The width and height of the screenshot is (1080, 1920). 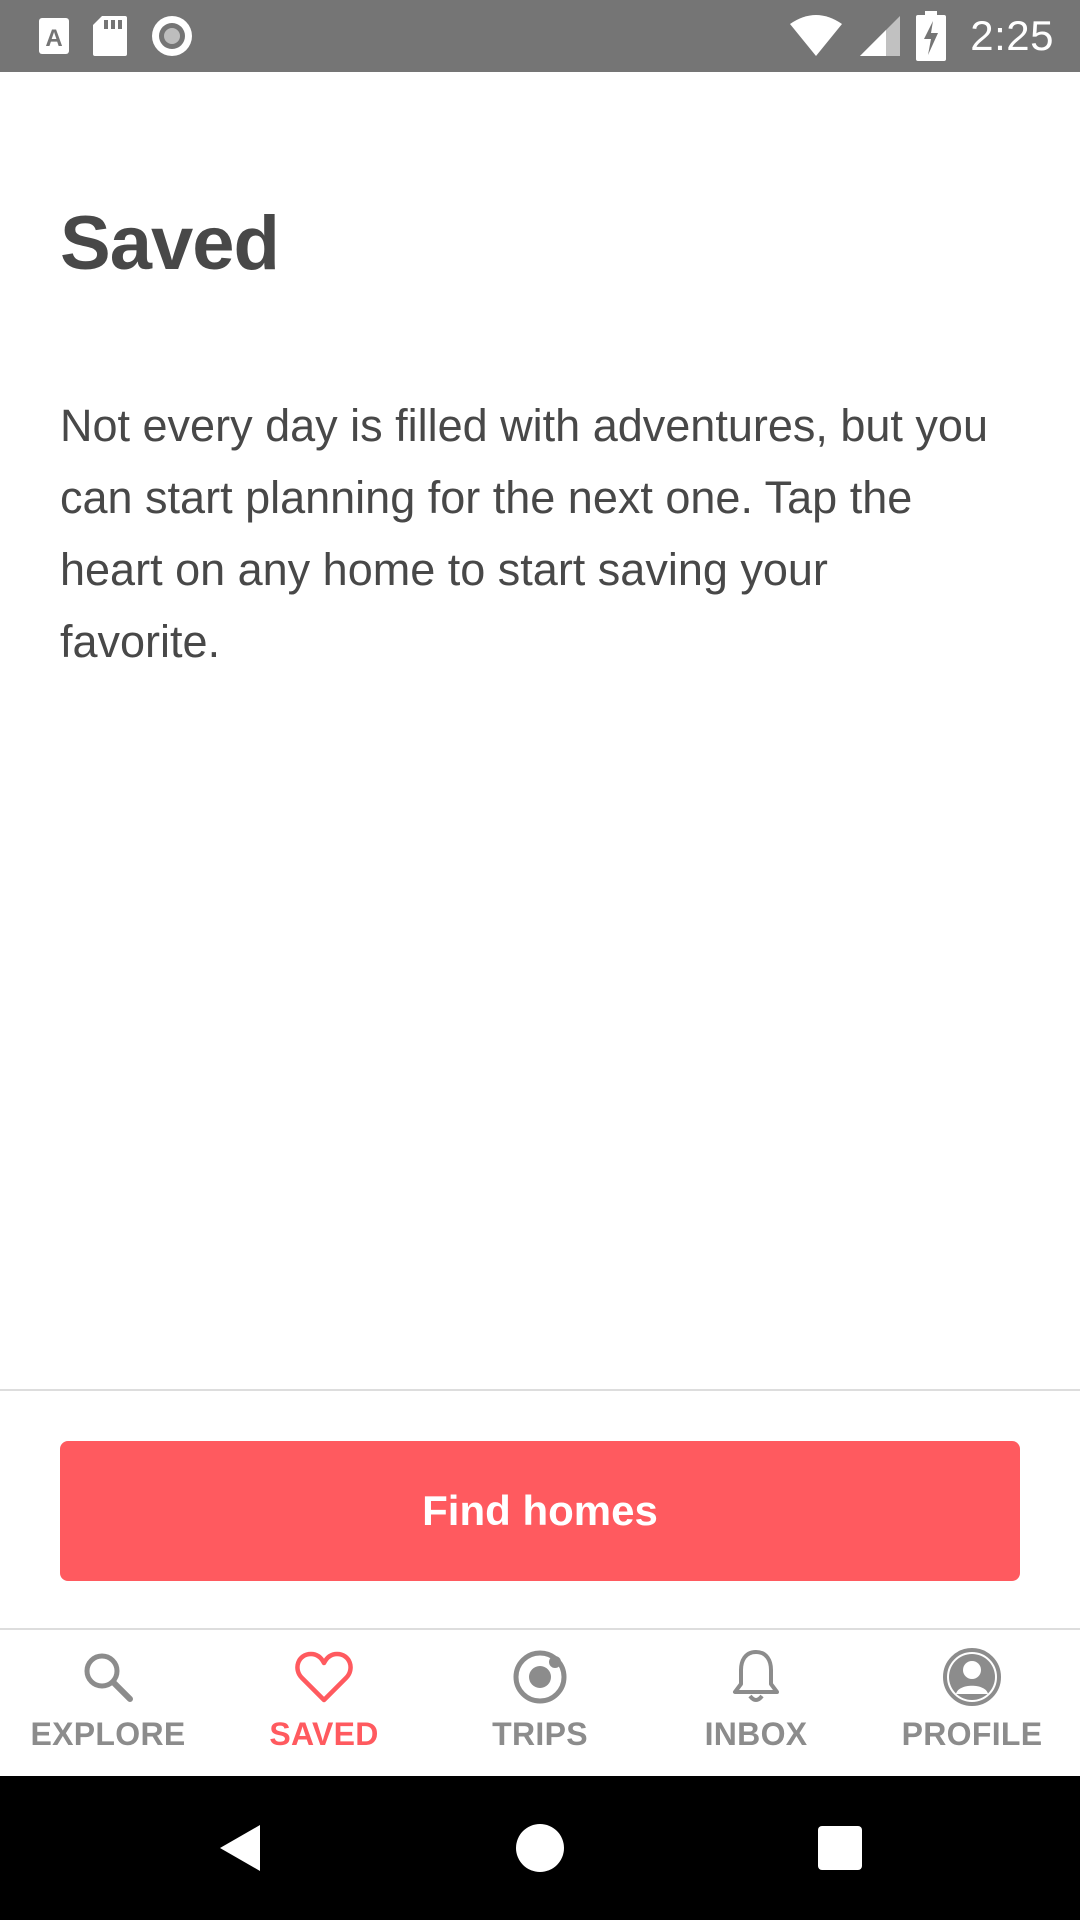 I want to click on back-icon, so click(x=240, y=1848).